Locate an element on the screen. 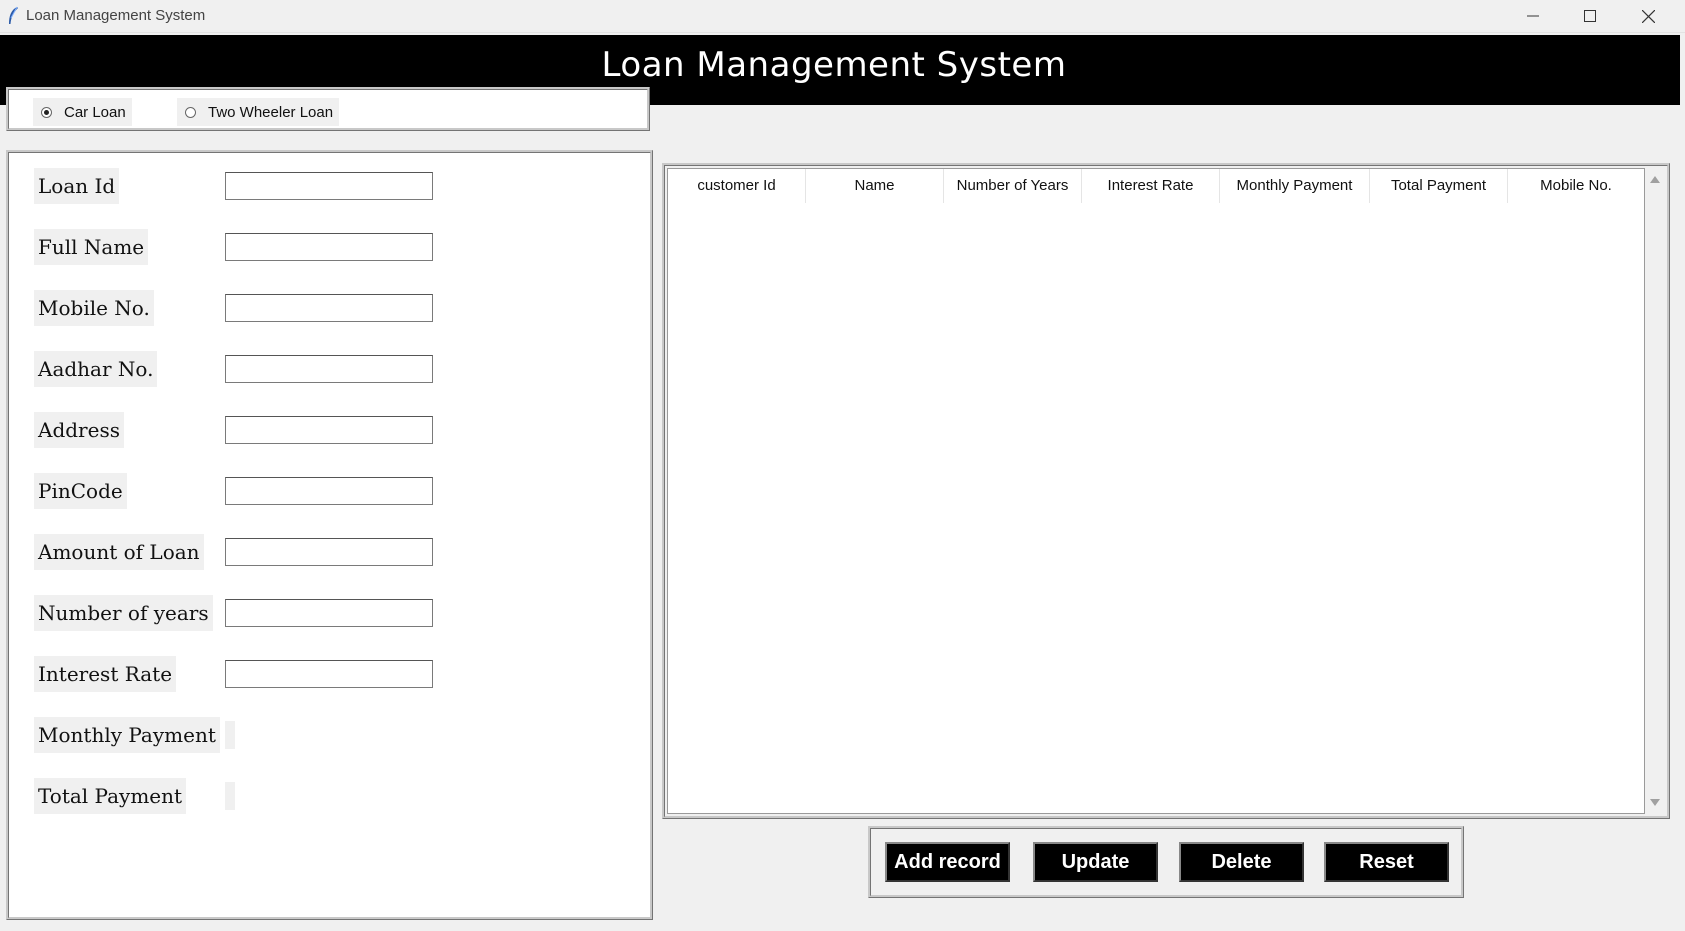  radio-label: Car Loan is located at coordinates (95, 112).